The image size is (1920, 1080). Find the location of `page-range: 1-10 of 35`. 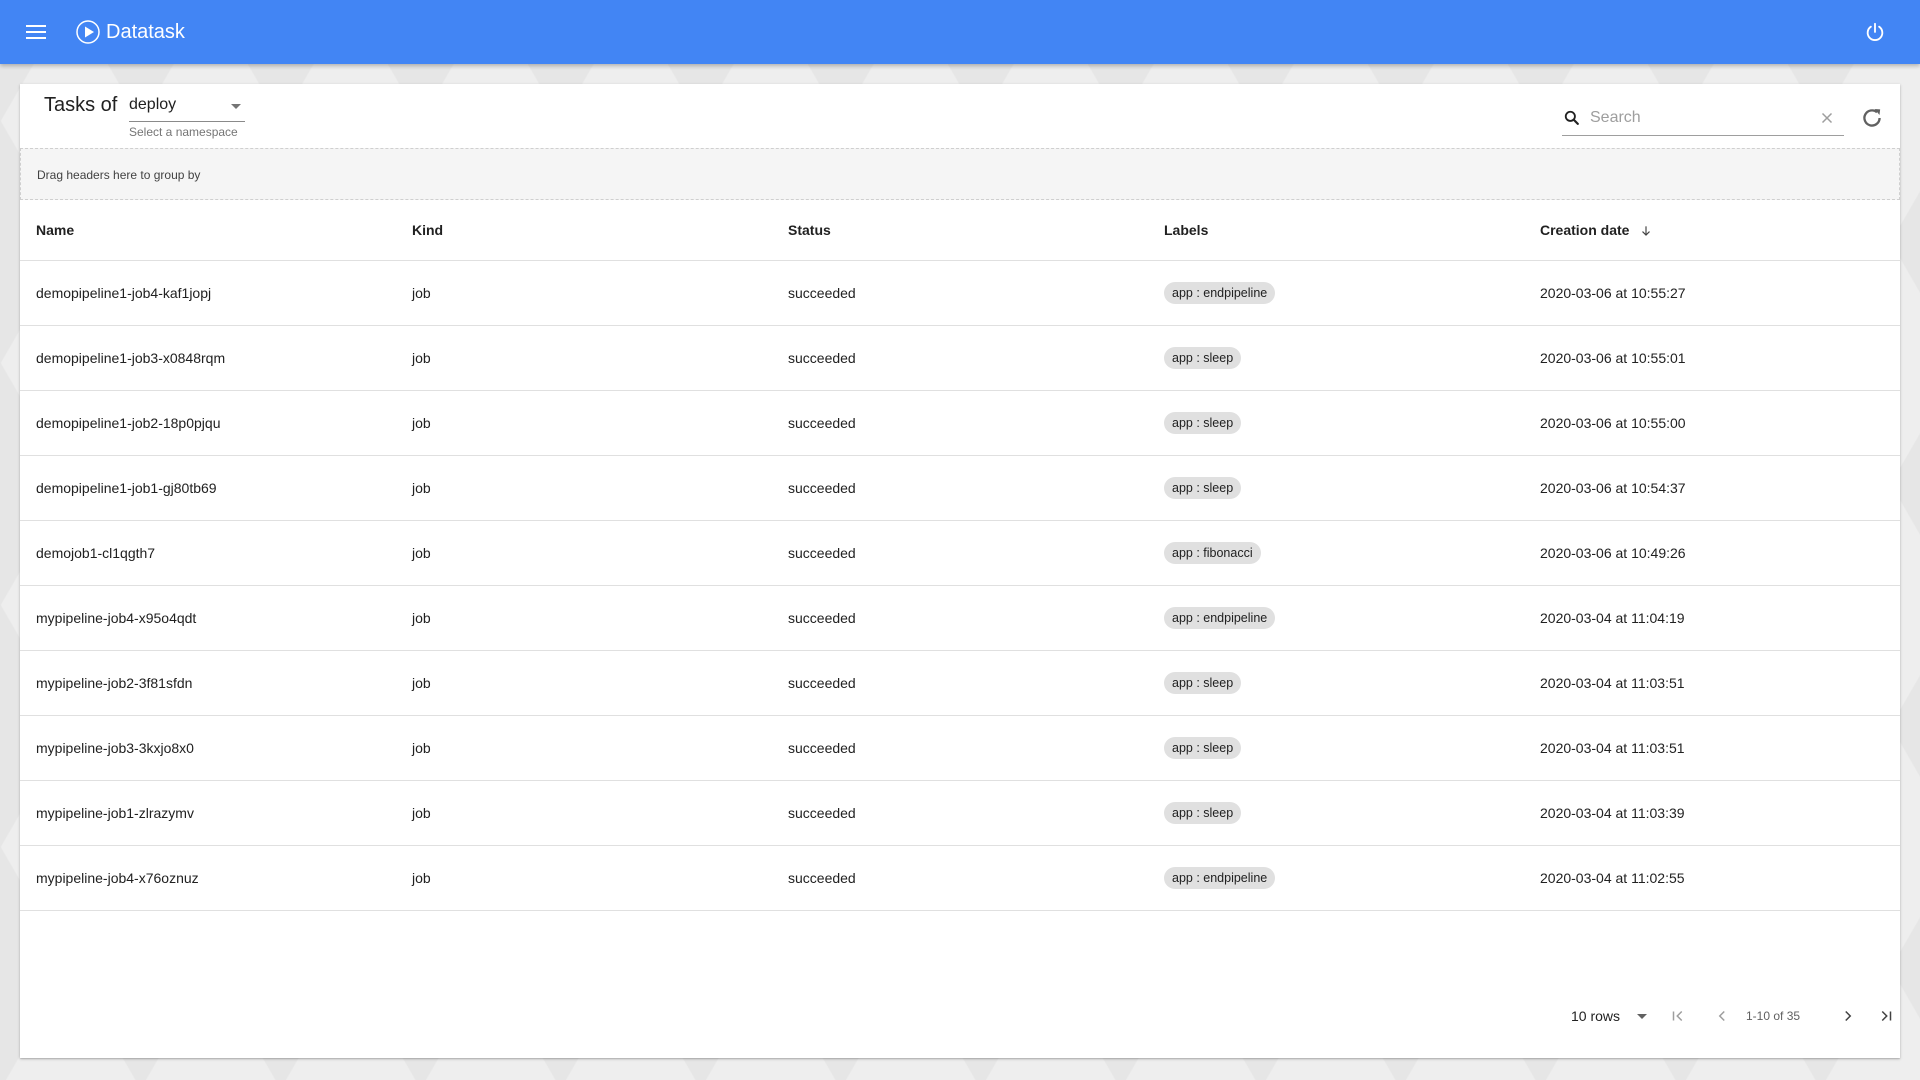

page-range: 1-10 of 35 is located at coordinates (1773, 1016).